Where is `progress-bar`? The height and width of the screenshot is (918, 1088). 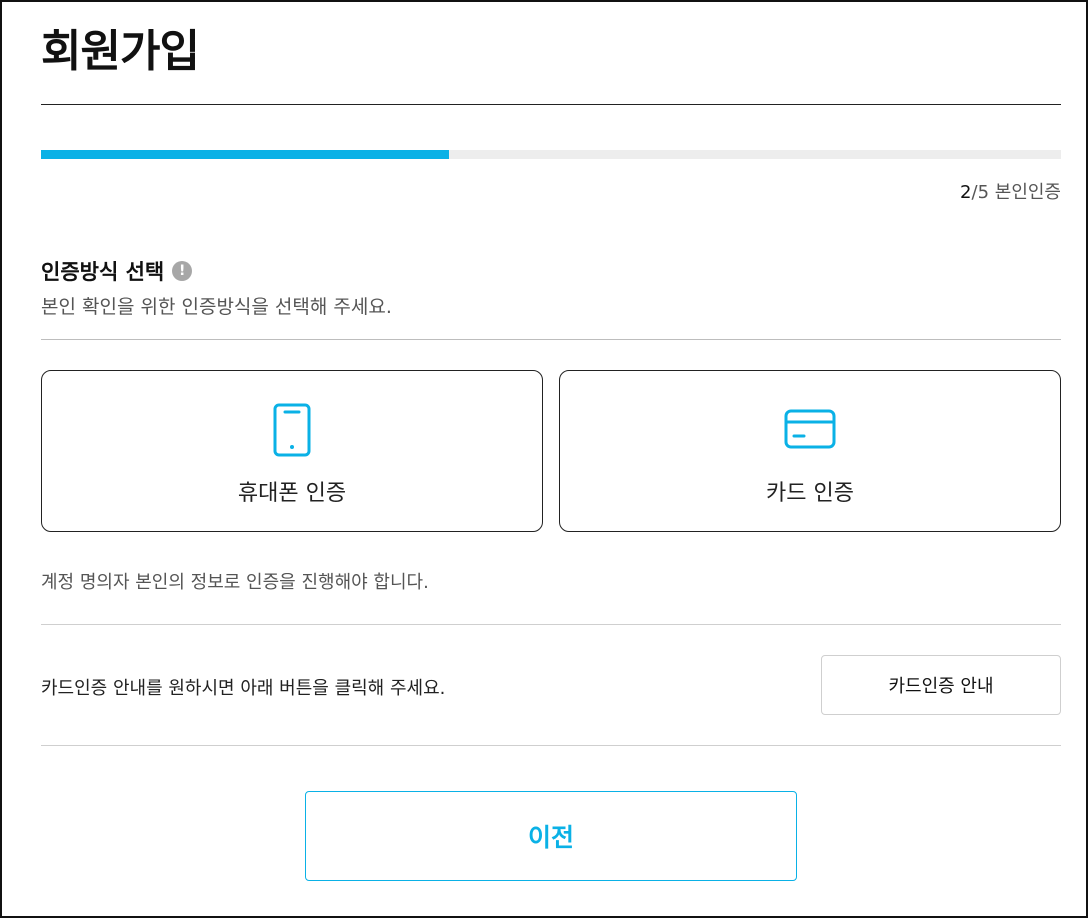 progress-bar is located at coordinates (551, 154).